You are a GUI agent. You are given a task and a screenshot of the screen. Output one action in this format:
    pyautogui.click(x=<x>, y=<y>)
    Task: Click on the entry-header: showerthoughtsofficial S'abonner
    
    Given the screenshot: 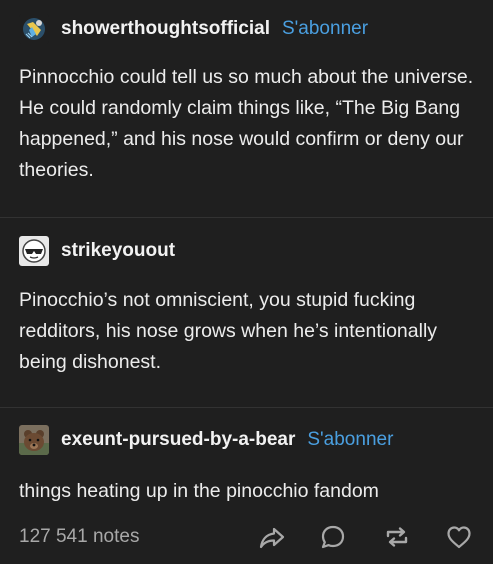 What is the action you would take?
    pyautogui.click(x=193, y=29)
    